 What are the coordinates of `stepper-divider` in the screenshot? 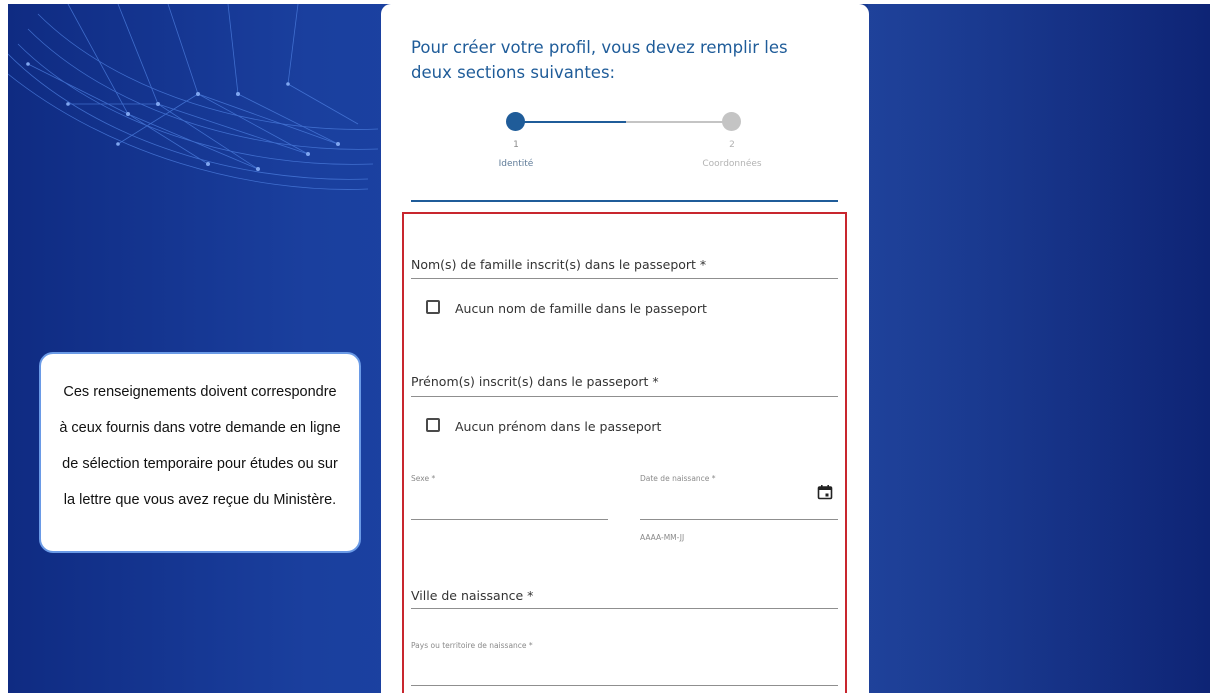 It's located at (624, 201).